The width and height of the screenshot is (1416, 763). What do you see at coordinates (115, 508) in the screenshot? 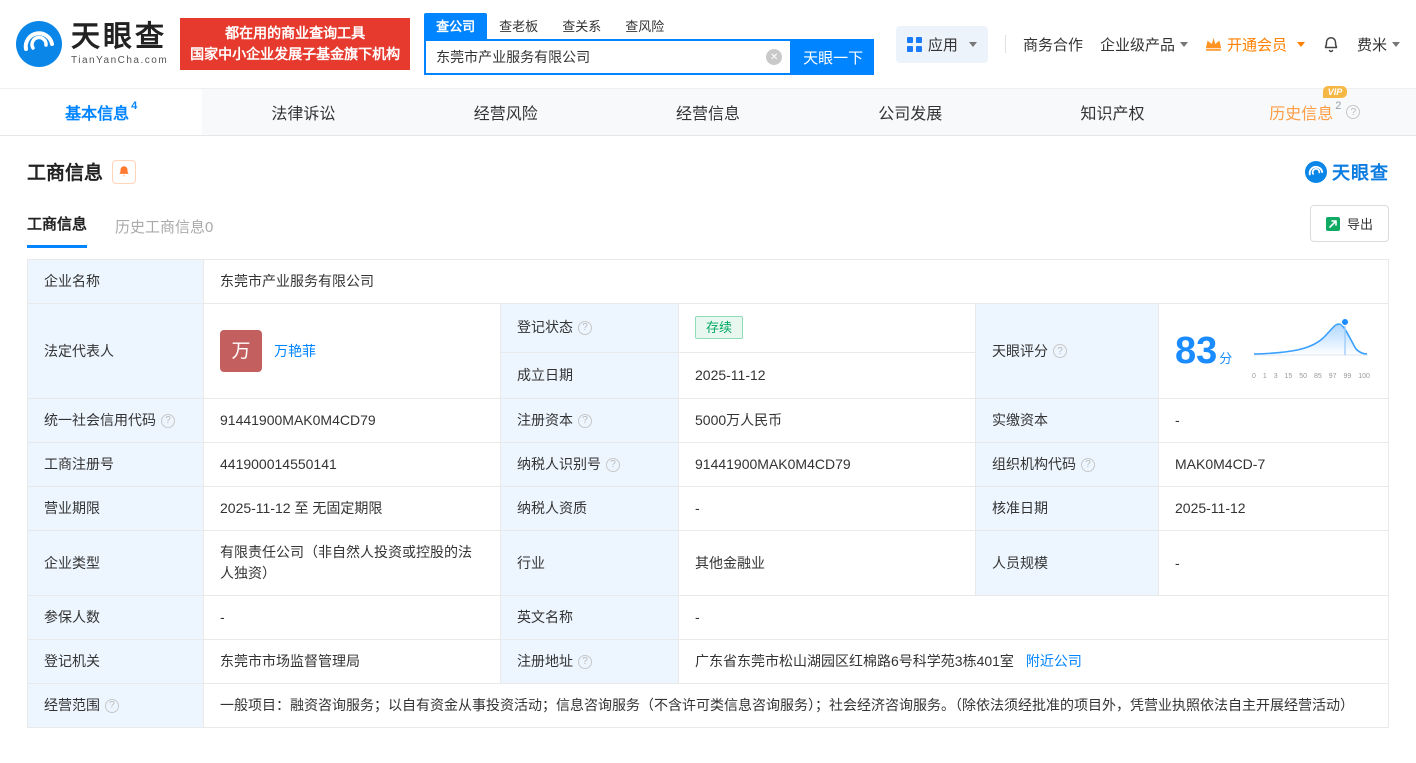
I see `business-term-label: 营业期限` at bounding box center [115, 508].